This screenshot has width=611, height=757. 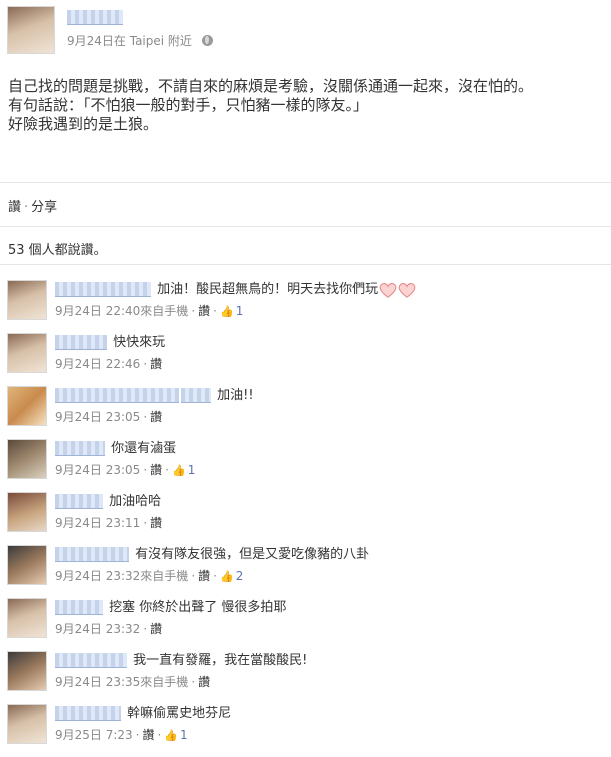 What do you see at coordinates (271, 86) in the screenshot?
I see `post-line: 自己找的問題是挑戰，不請自來的麻煩是考驗，沒關係通通一起來，沒在怕的。` at bounding box center [271, 86].